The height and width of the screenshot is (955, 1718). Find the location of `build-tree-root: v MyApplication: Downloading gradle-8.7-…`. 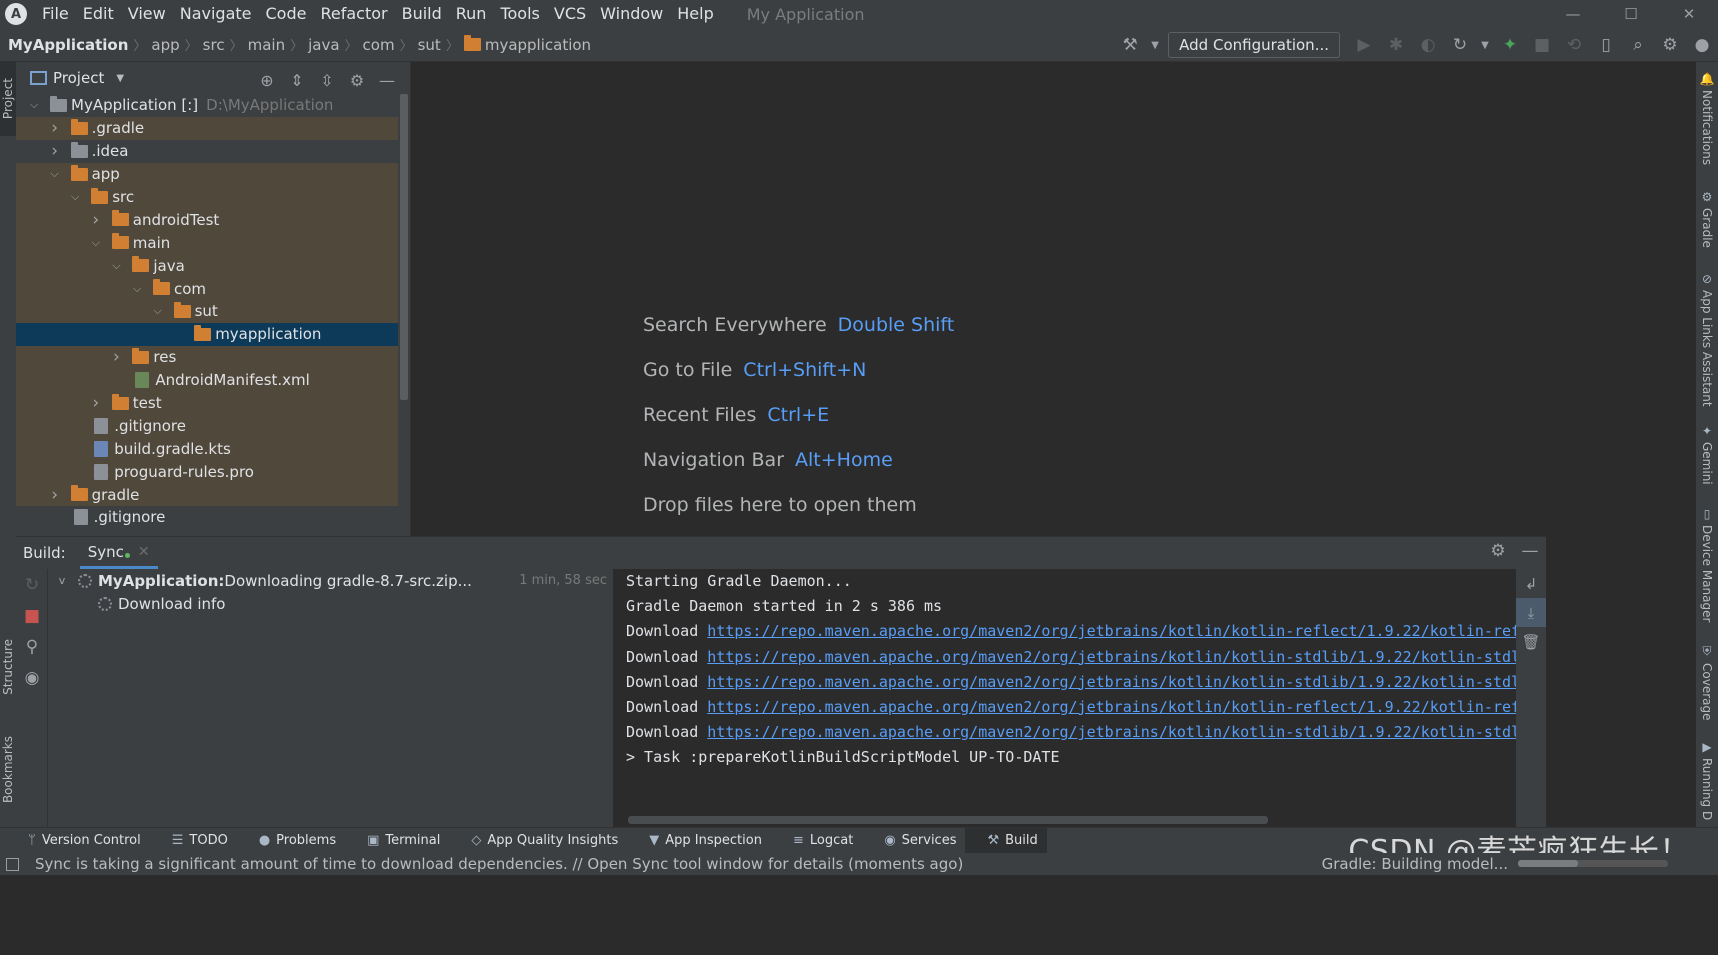

build-tree-root: v MyApplication: Downloading gradle-8.7-… is located at coordinates (330, 580).